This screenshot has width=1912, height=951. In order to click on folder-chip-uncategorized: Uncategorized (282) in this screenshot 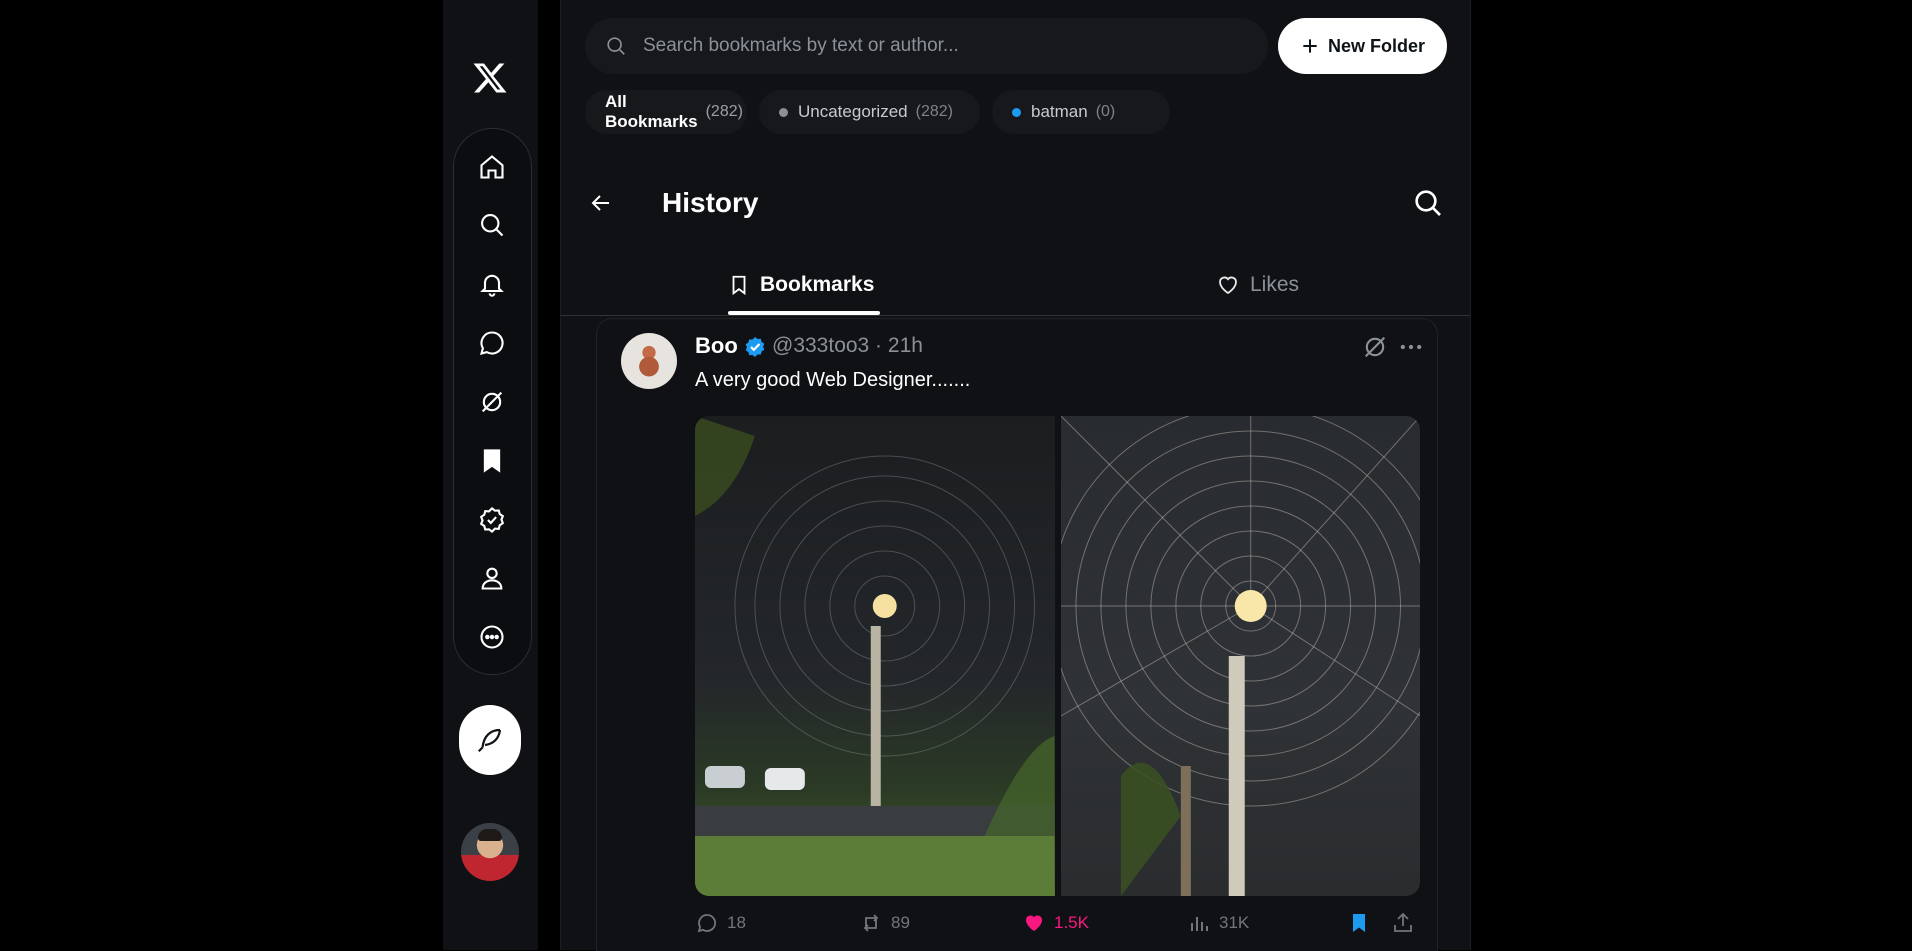, I will do `click(869, 112)`.